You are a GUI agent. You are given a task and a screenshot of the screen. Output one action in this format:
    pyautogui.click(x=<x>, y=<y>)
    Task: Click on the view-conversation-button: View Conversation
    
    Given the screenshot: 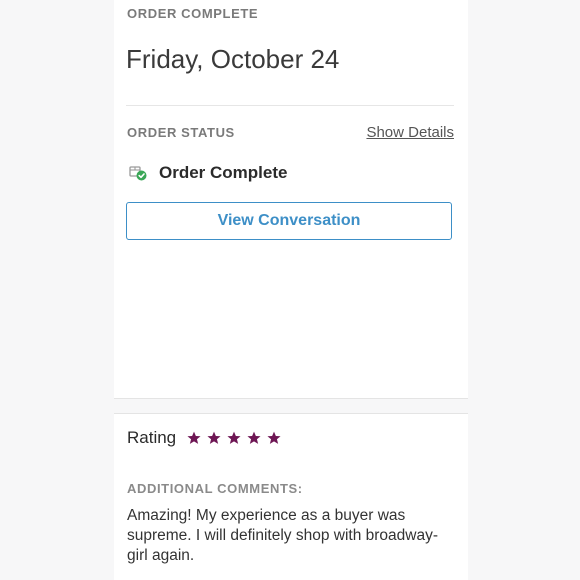 What is the action you would take?
    pyautogui.click(x=289, y=221)
    